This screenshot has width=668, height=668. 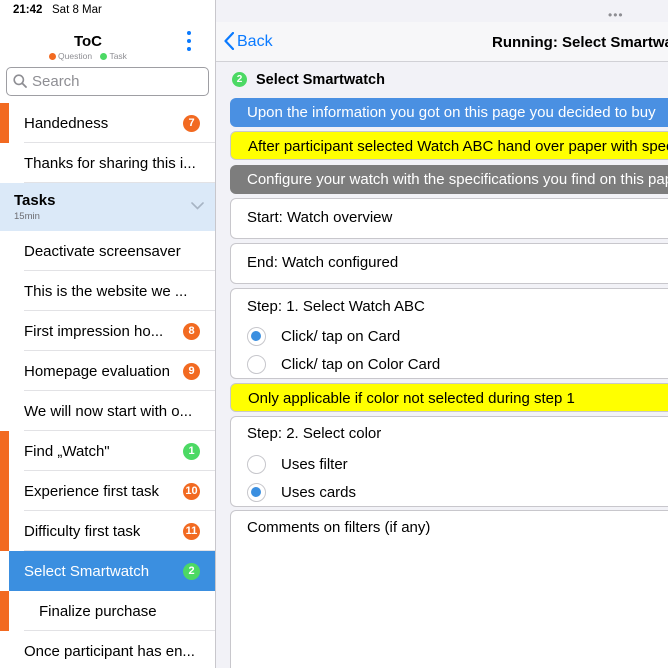 What do you see at coordinates (98, 611) in the screenshot?
I see `toc-item-label: Finalize purchase` at bounding box center [98, 611].